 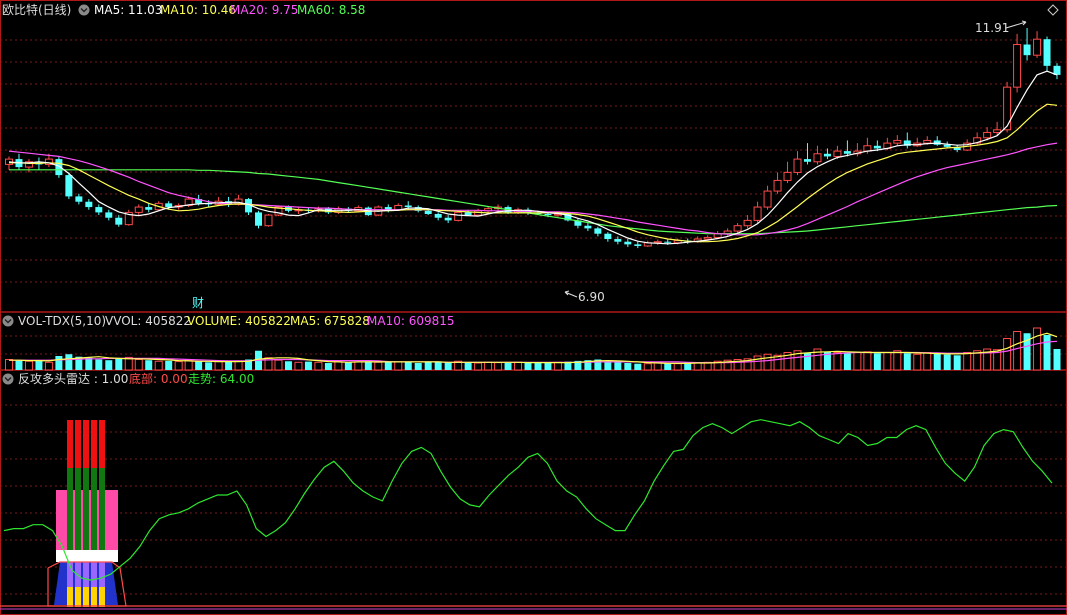 What do you see at coordinates (87, 556) in the screenshot?
I see `signal-block-white` at bounding box center [87, 556].